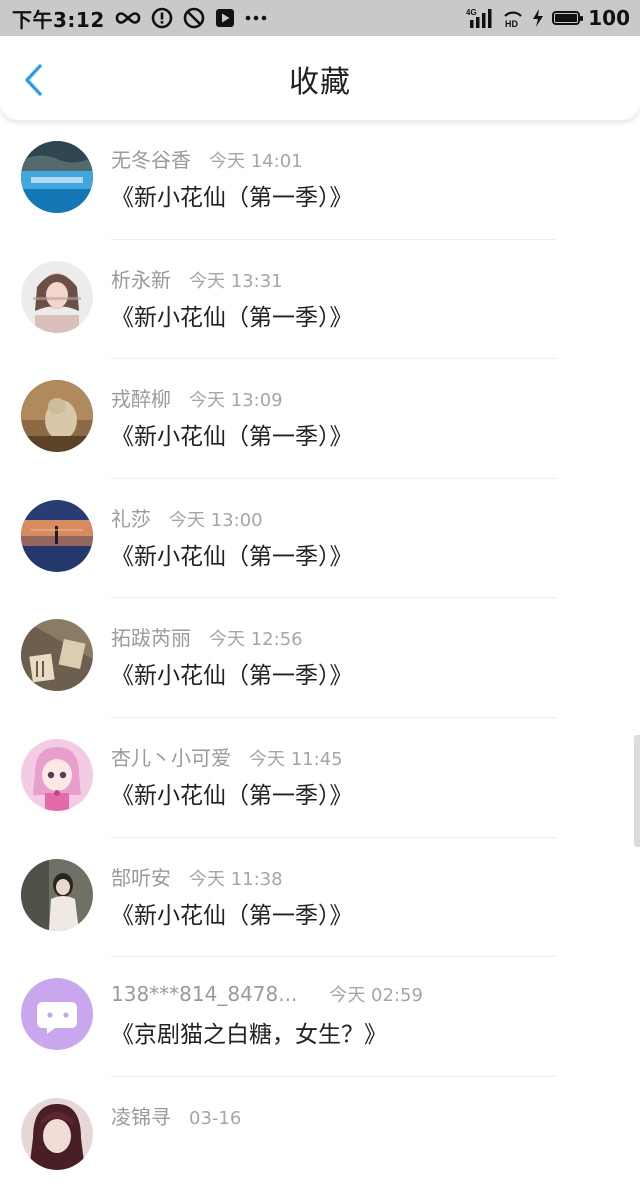  What do you see at coordinates (236, 281) in the screenshot?
I see `timestamp: 今天 13:31` at bounding box center [236, 281].